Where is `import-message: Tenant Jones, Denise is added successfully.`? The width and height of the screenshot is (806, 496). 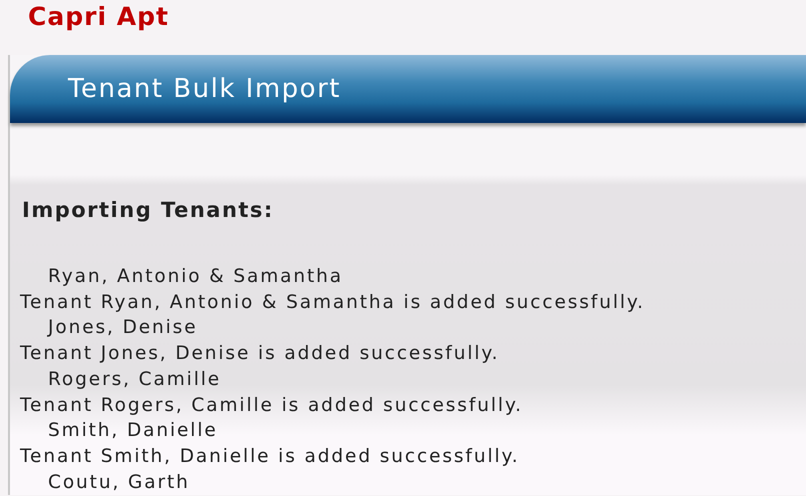
import-message: Tenant Jones, Denise is added successfully. is located at coordinates (260, 354).